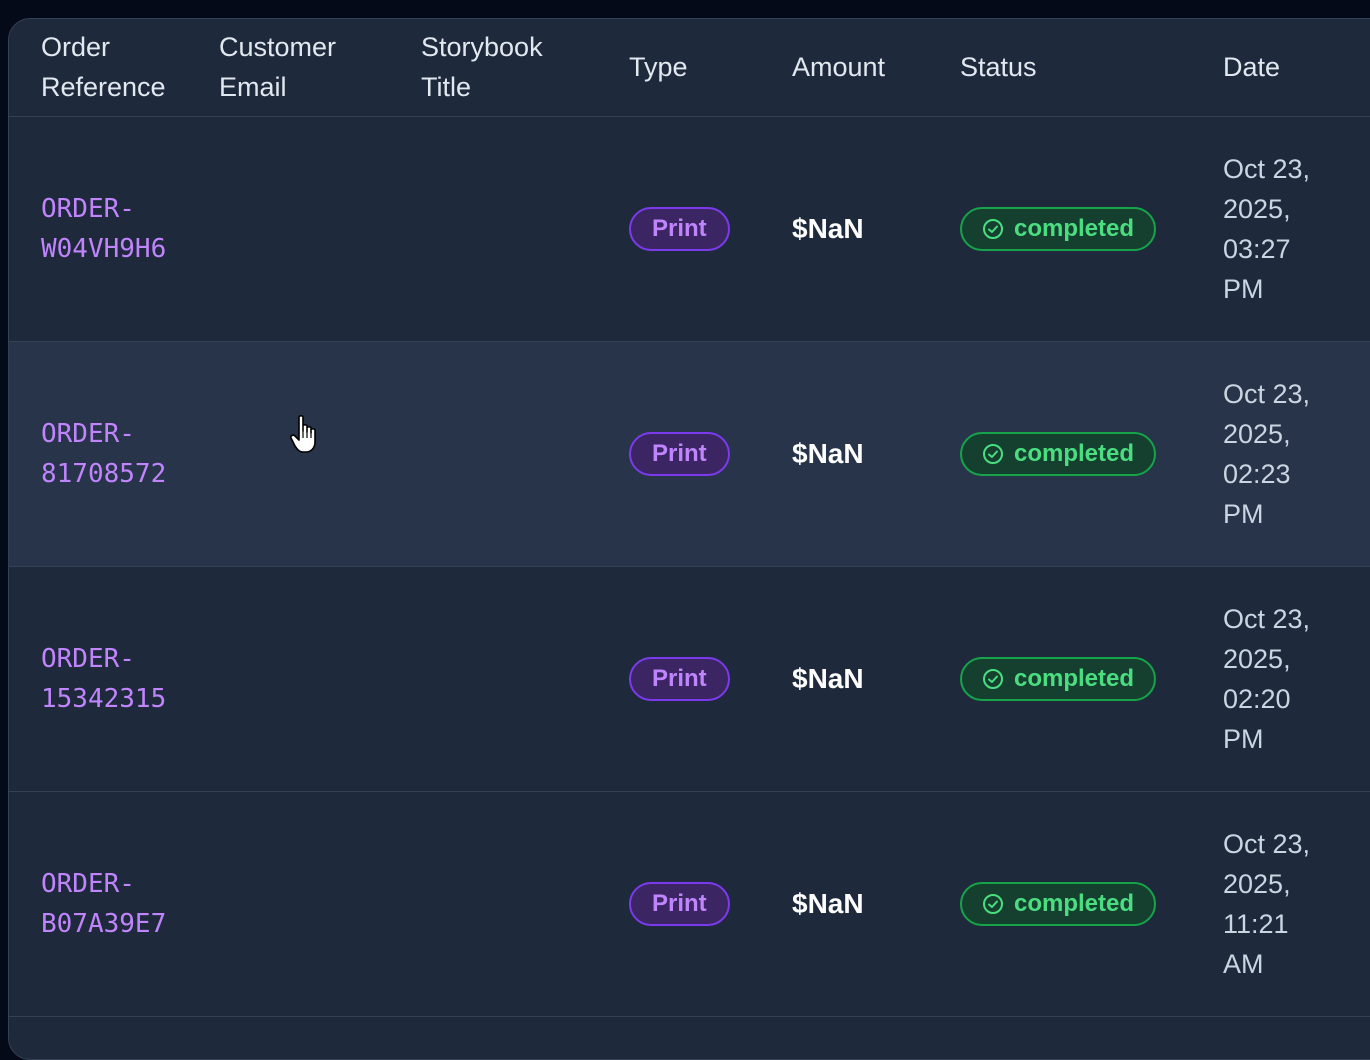  I want to click on header-order-reference: Order Reference, so click(114, 67).